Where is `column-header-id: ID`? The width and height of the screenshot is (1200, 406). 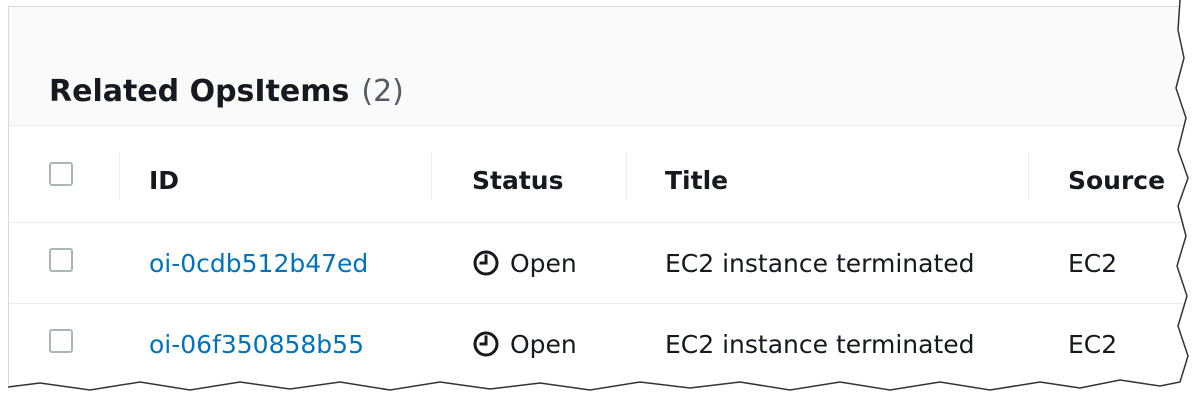 column-header-id: ID is located at coordinates (164, 180).